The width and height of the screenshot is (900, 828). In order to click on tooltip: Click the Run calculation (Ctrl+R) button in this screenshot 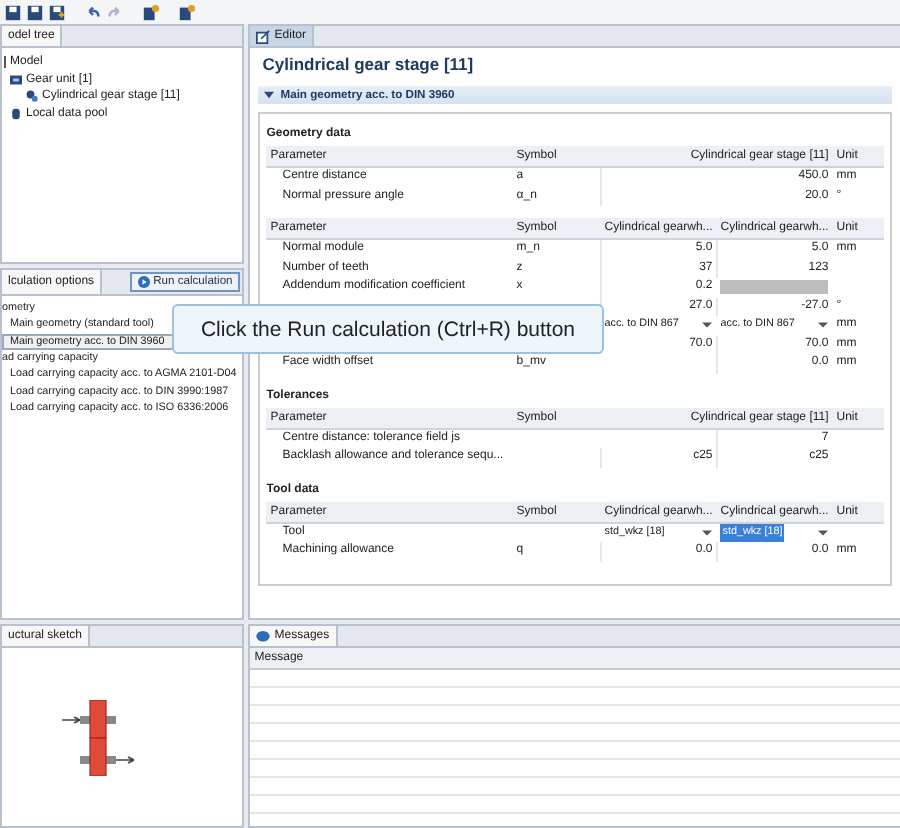, I will do `click(388, 329)`.